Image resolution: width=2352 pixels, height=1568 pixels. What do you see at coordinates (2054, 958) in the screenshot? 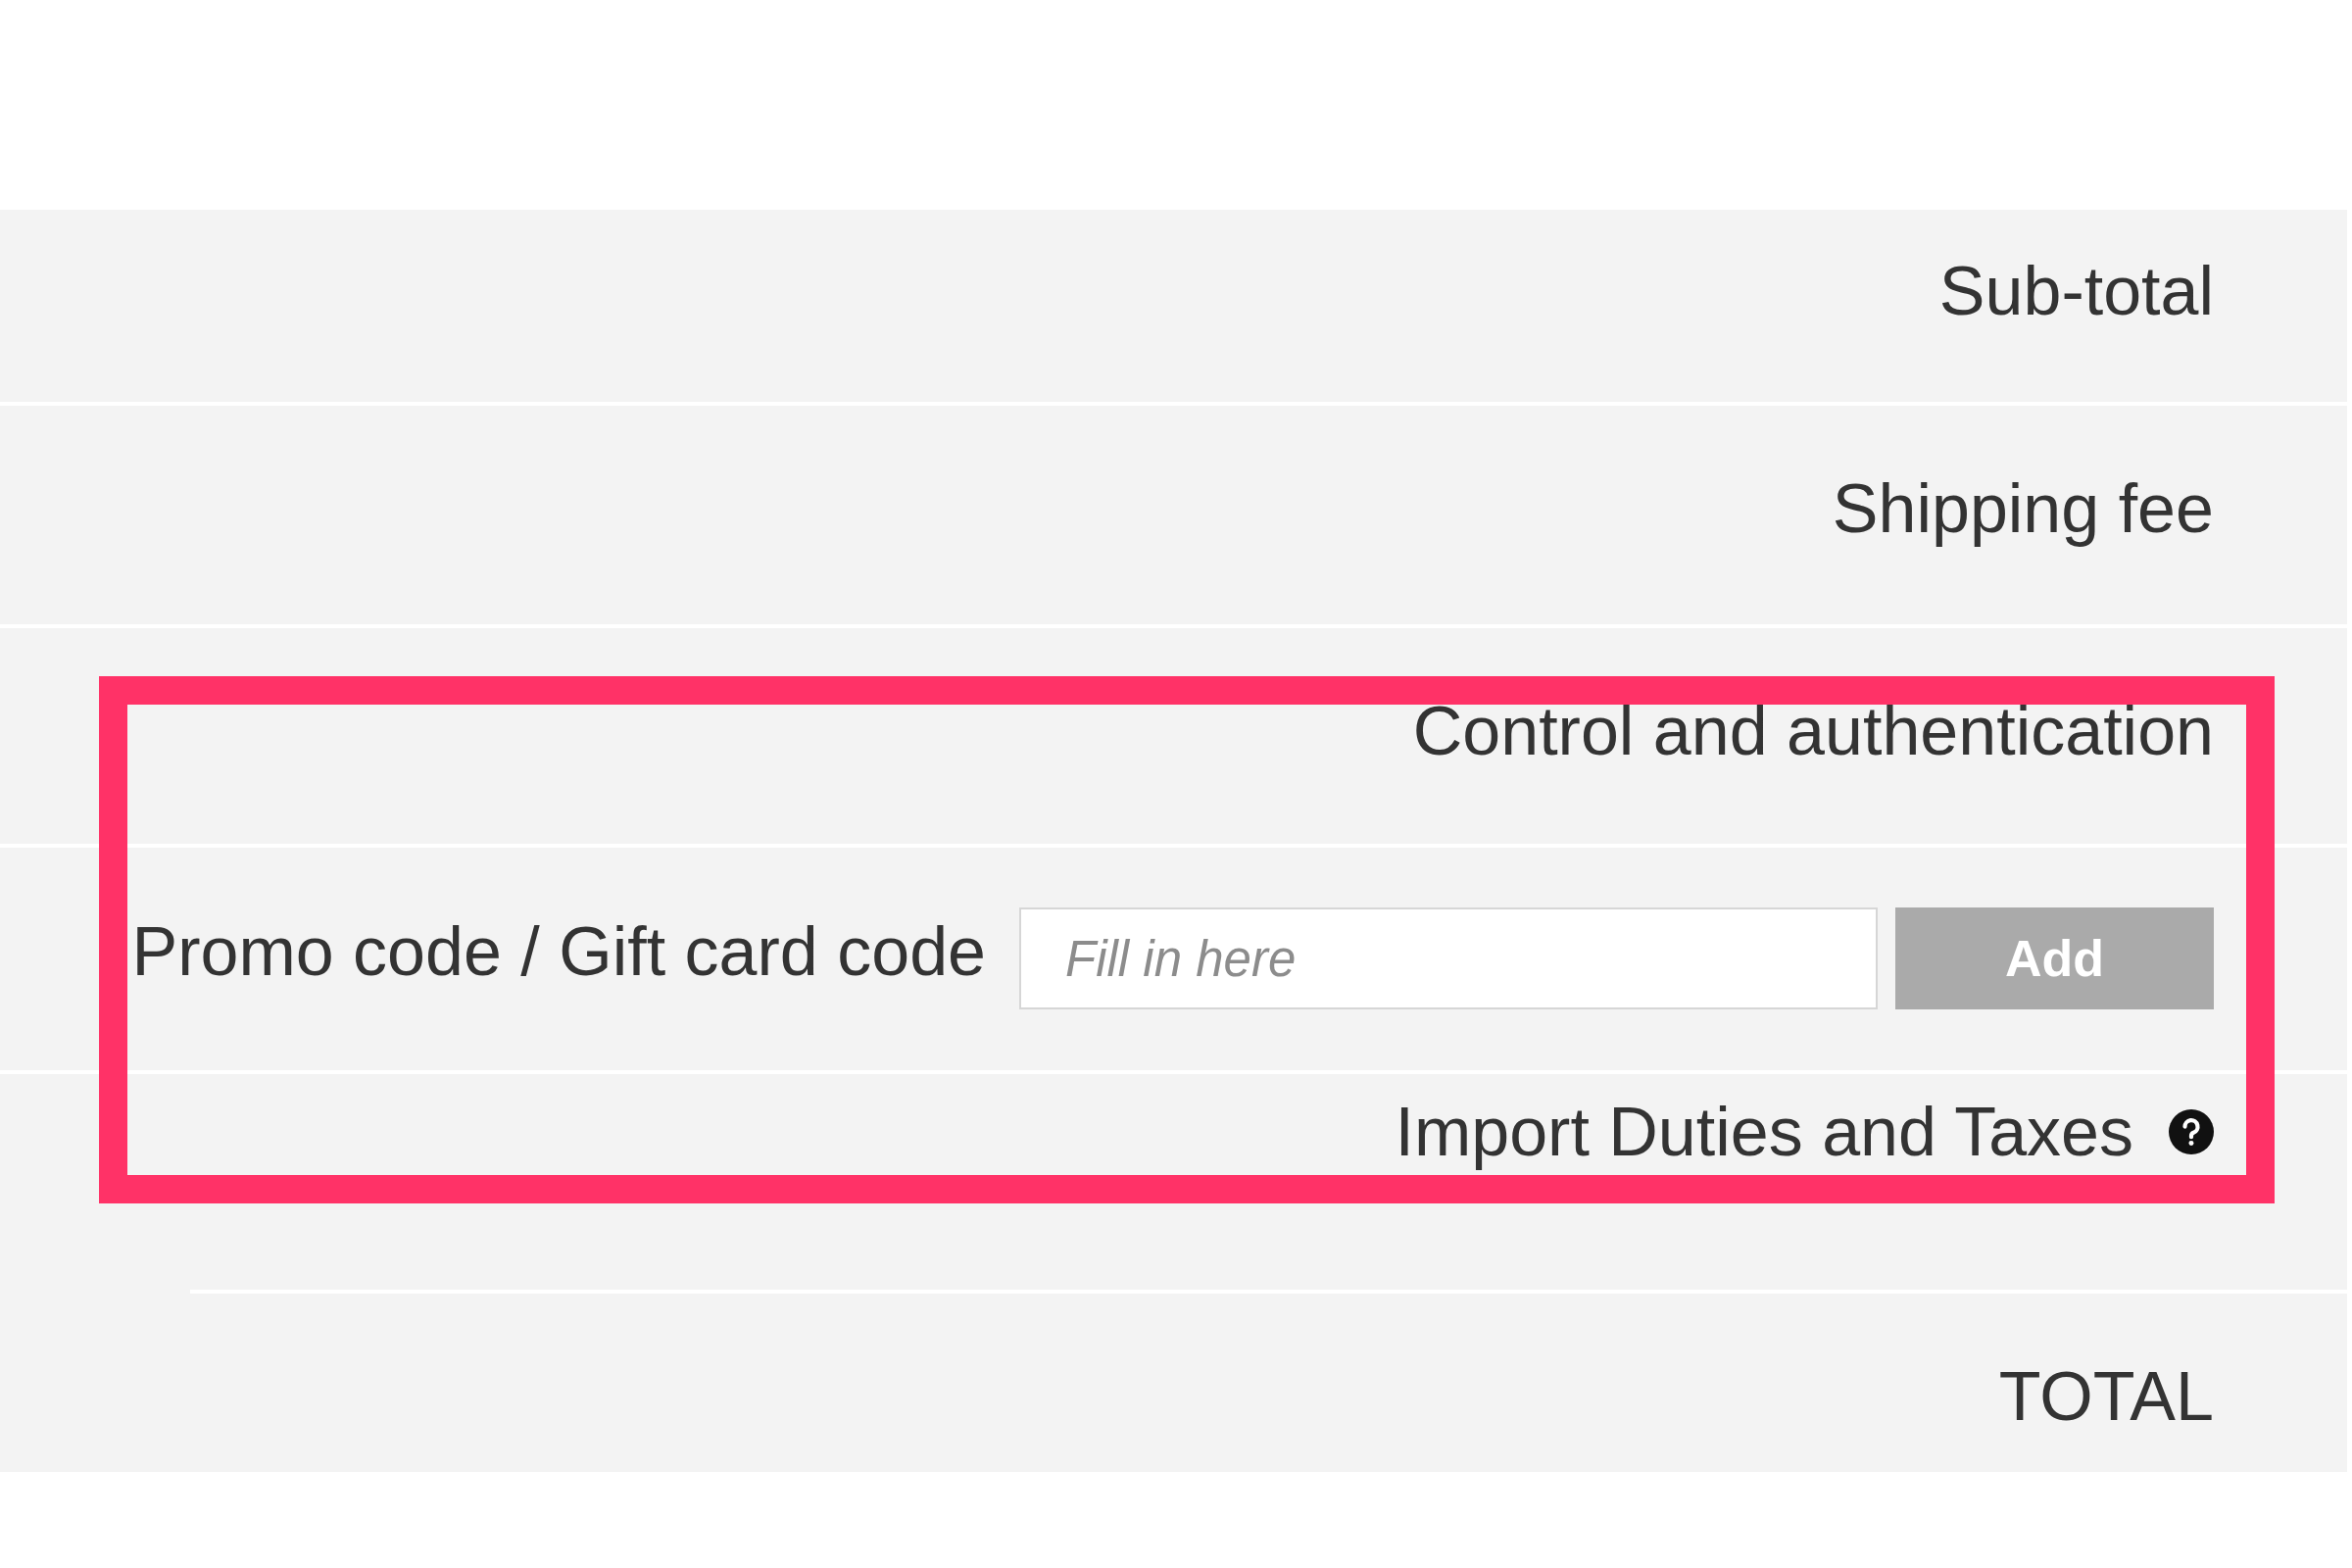
I see `add-button: Add` at bounding box center [2054, 958].